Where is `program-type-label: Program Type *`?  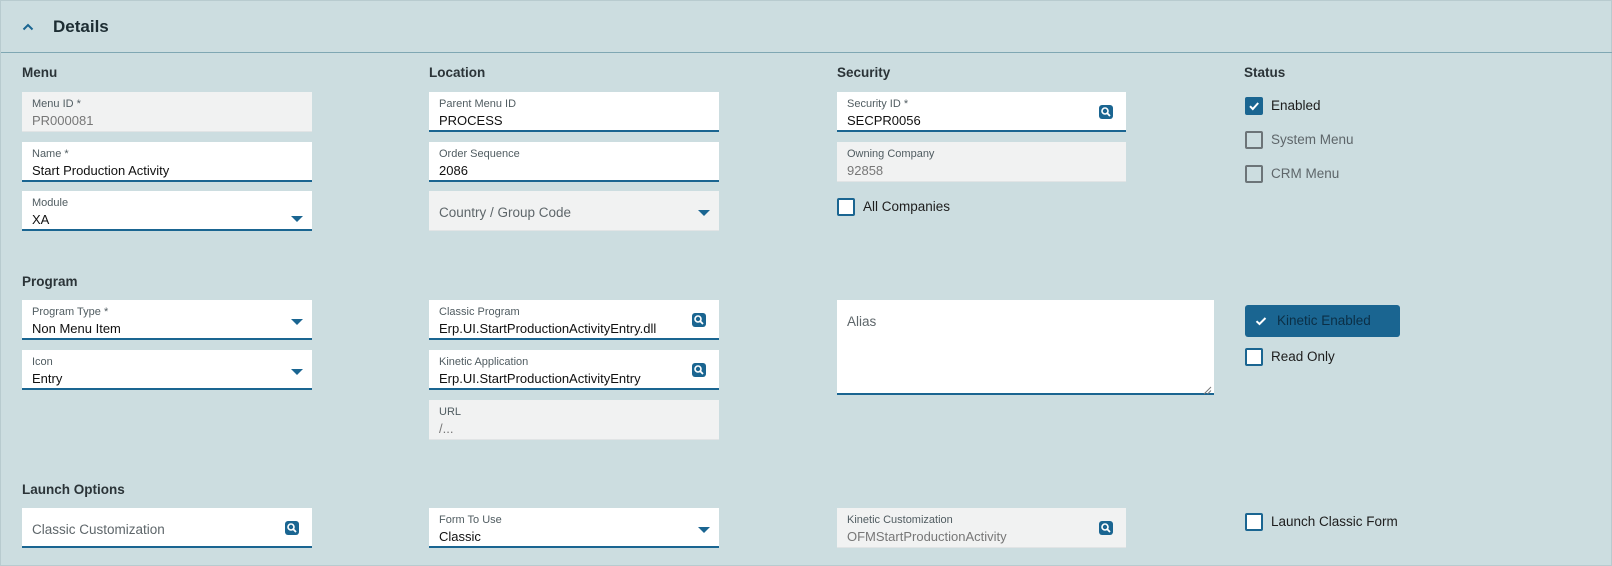 program-type-label: Program Type * is located at coordinates (70, 312).